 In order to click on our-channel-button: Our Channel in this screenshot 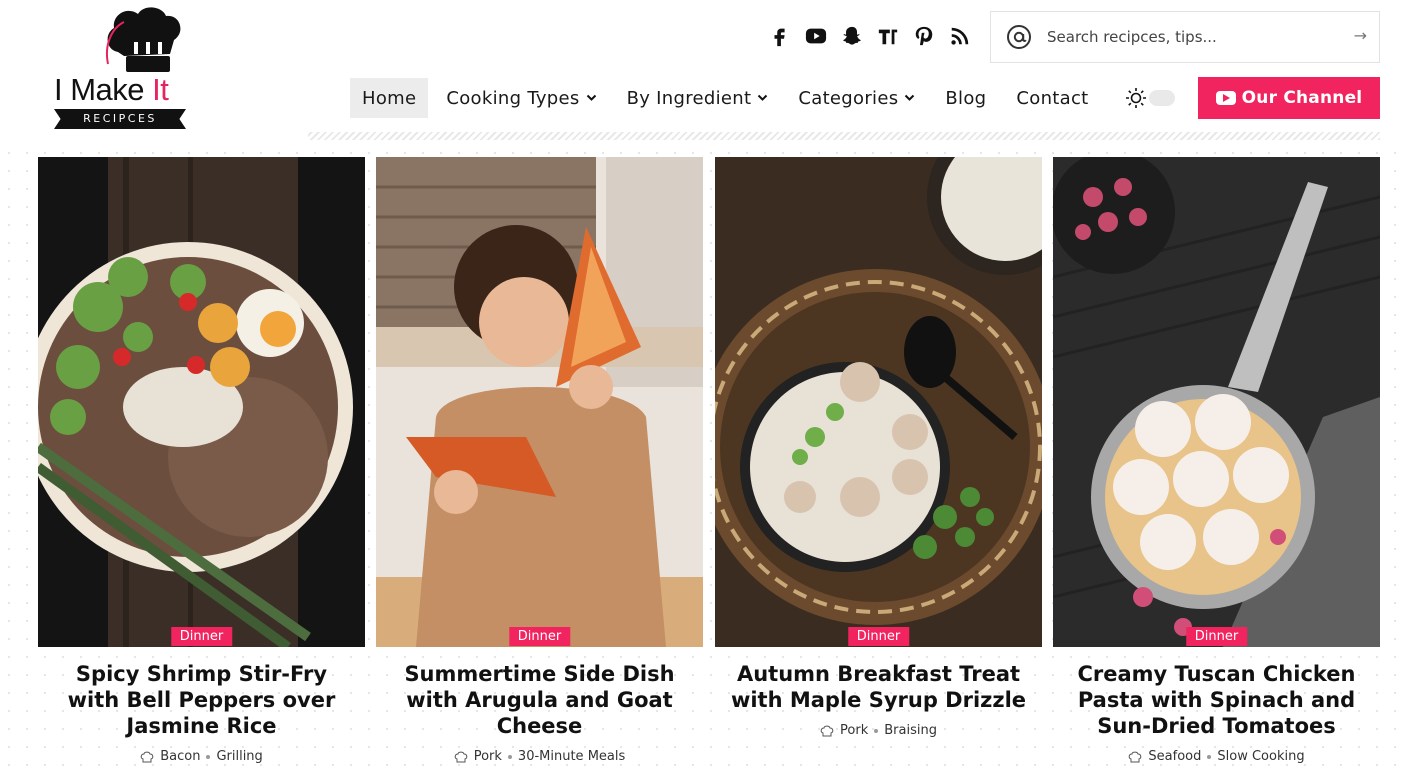, I will do `click(1289, 98)`.